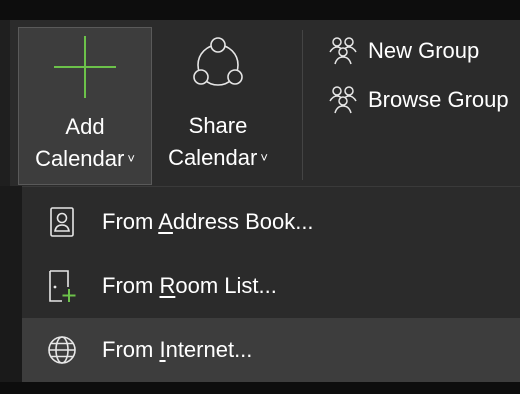 This screenshot has height=394, width=520. I want to click on new-group-label: New Group, so click(424, 50).